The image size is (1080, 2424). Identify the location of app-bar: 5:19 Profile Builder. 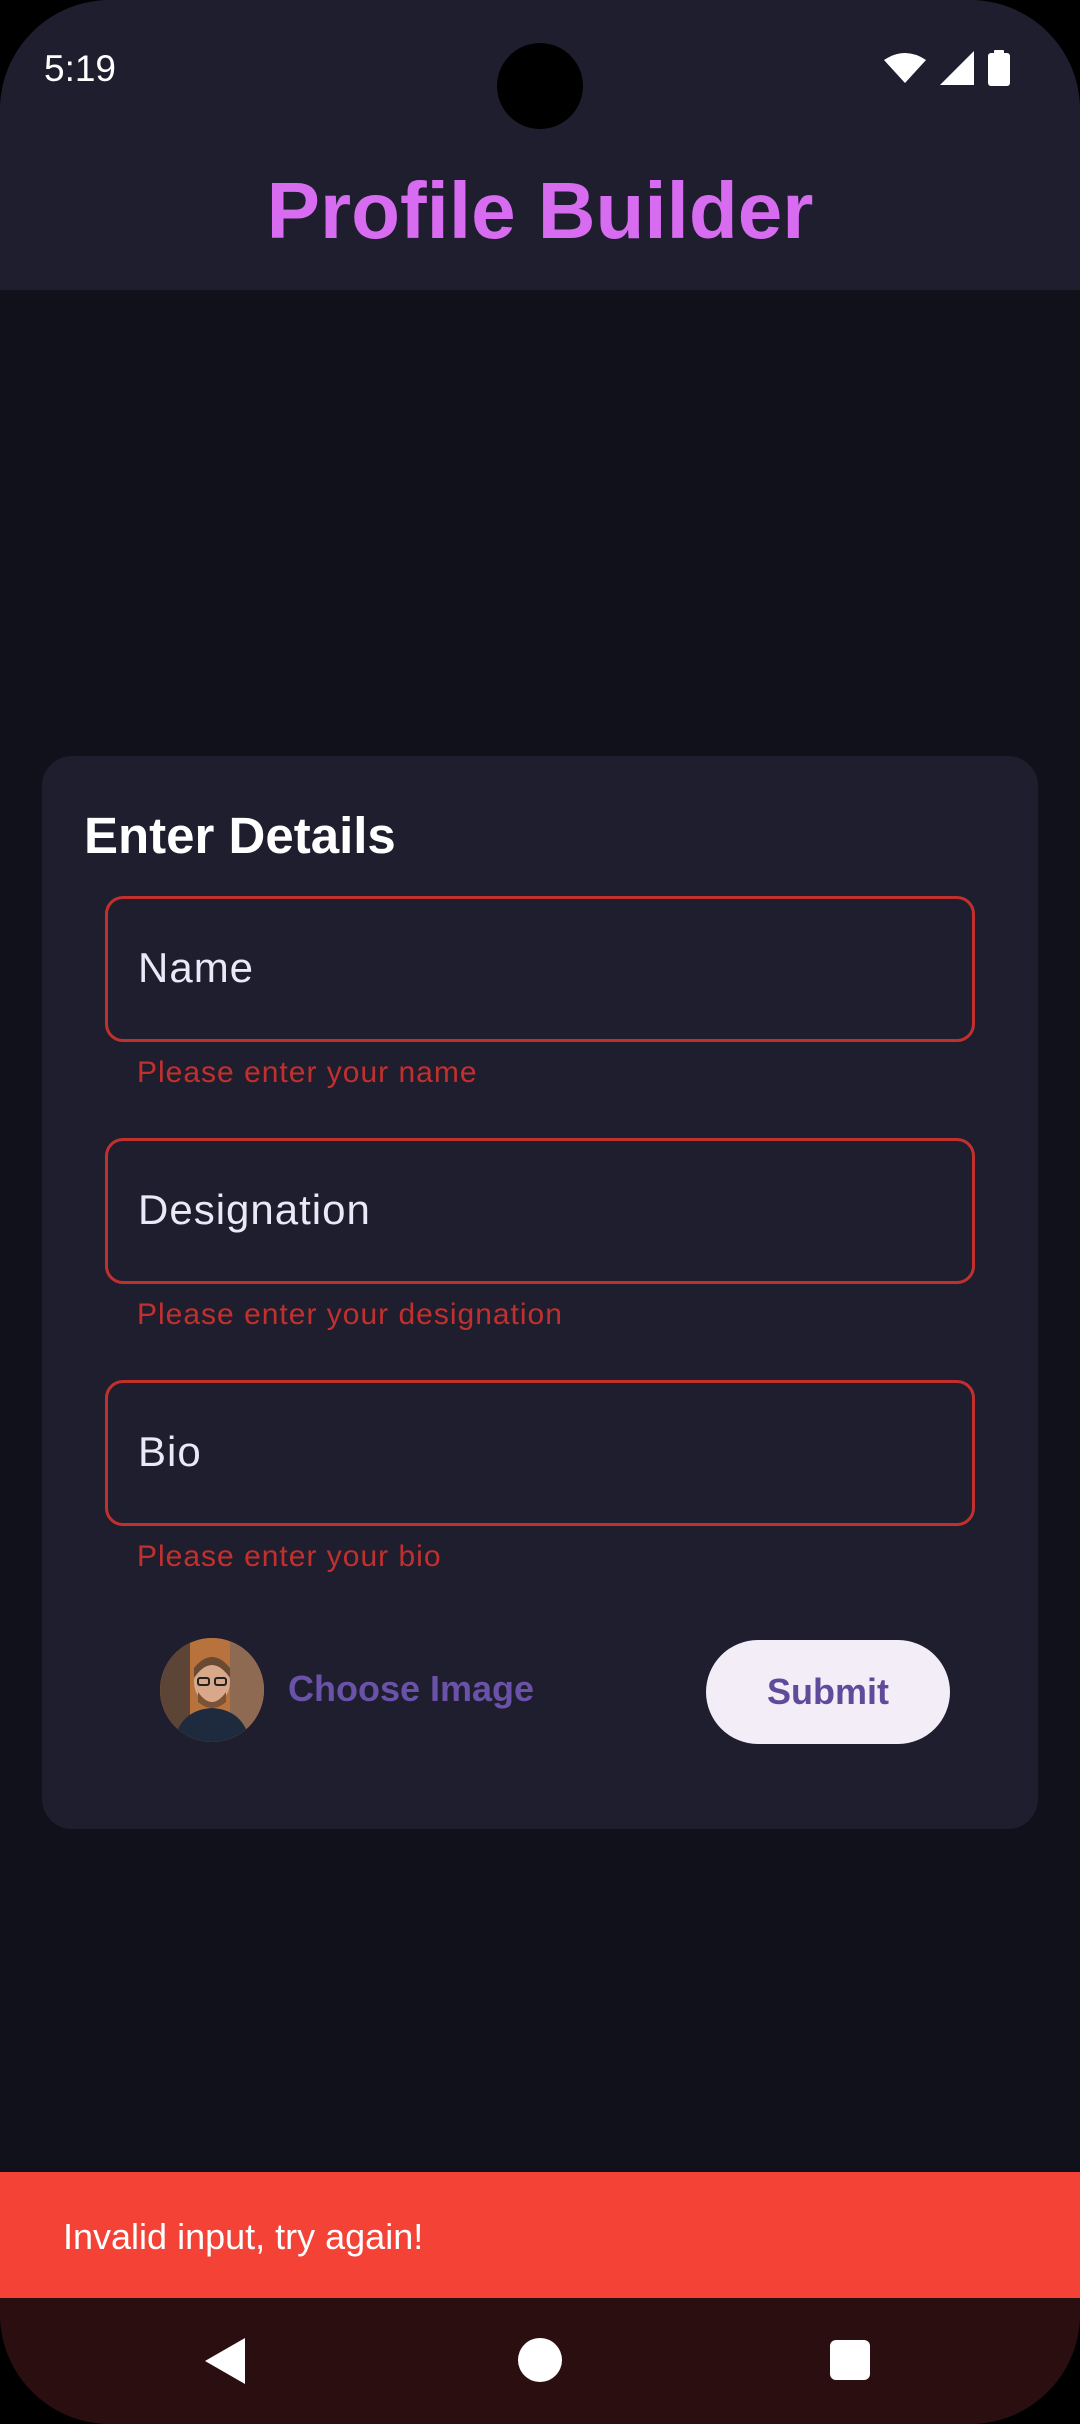
(540, 145).